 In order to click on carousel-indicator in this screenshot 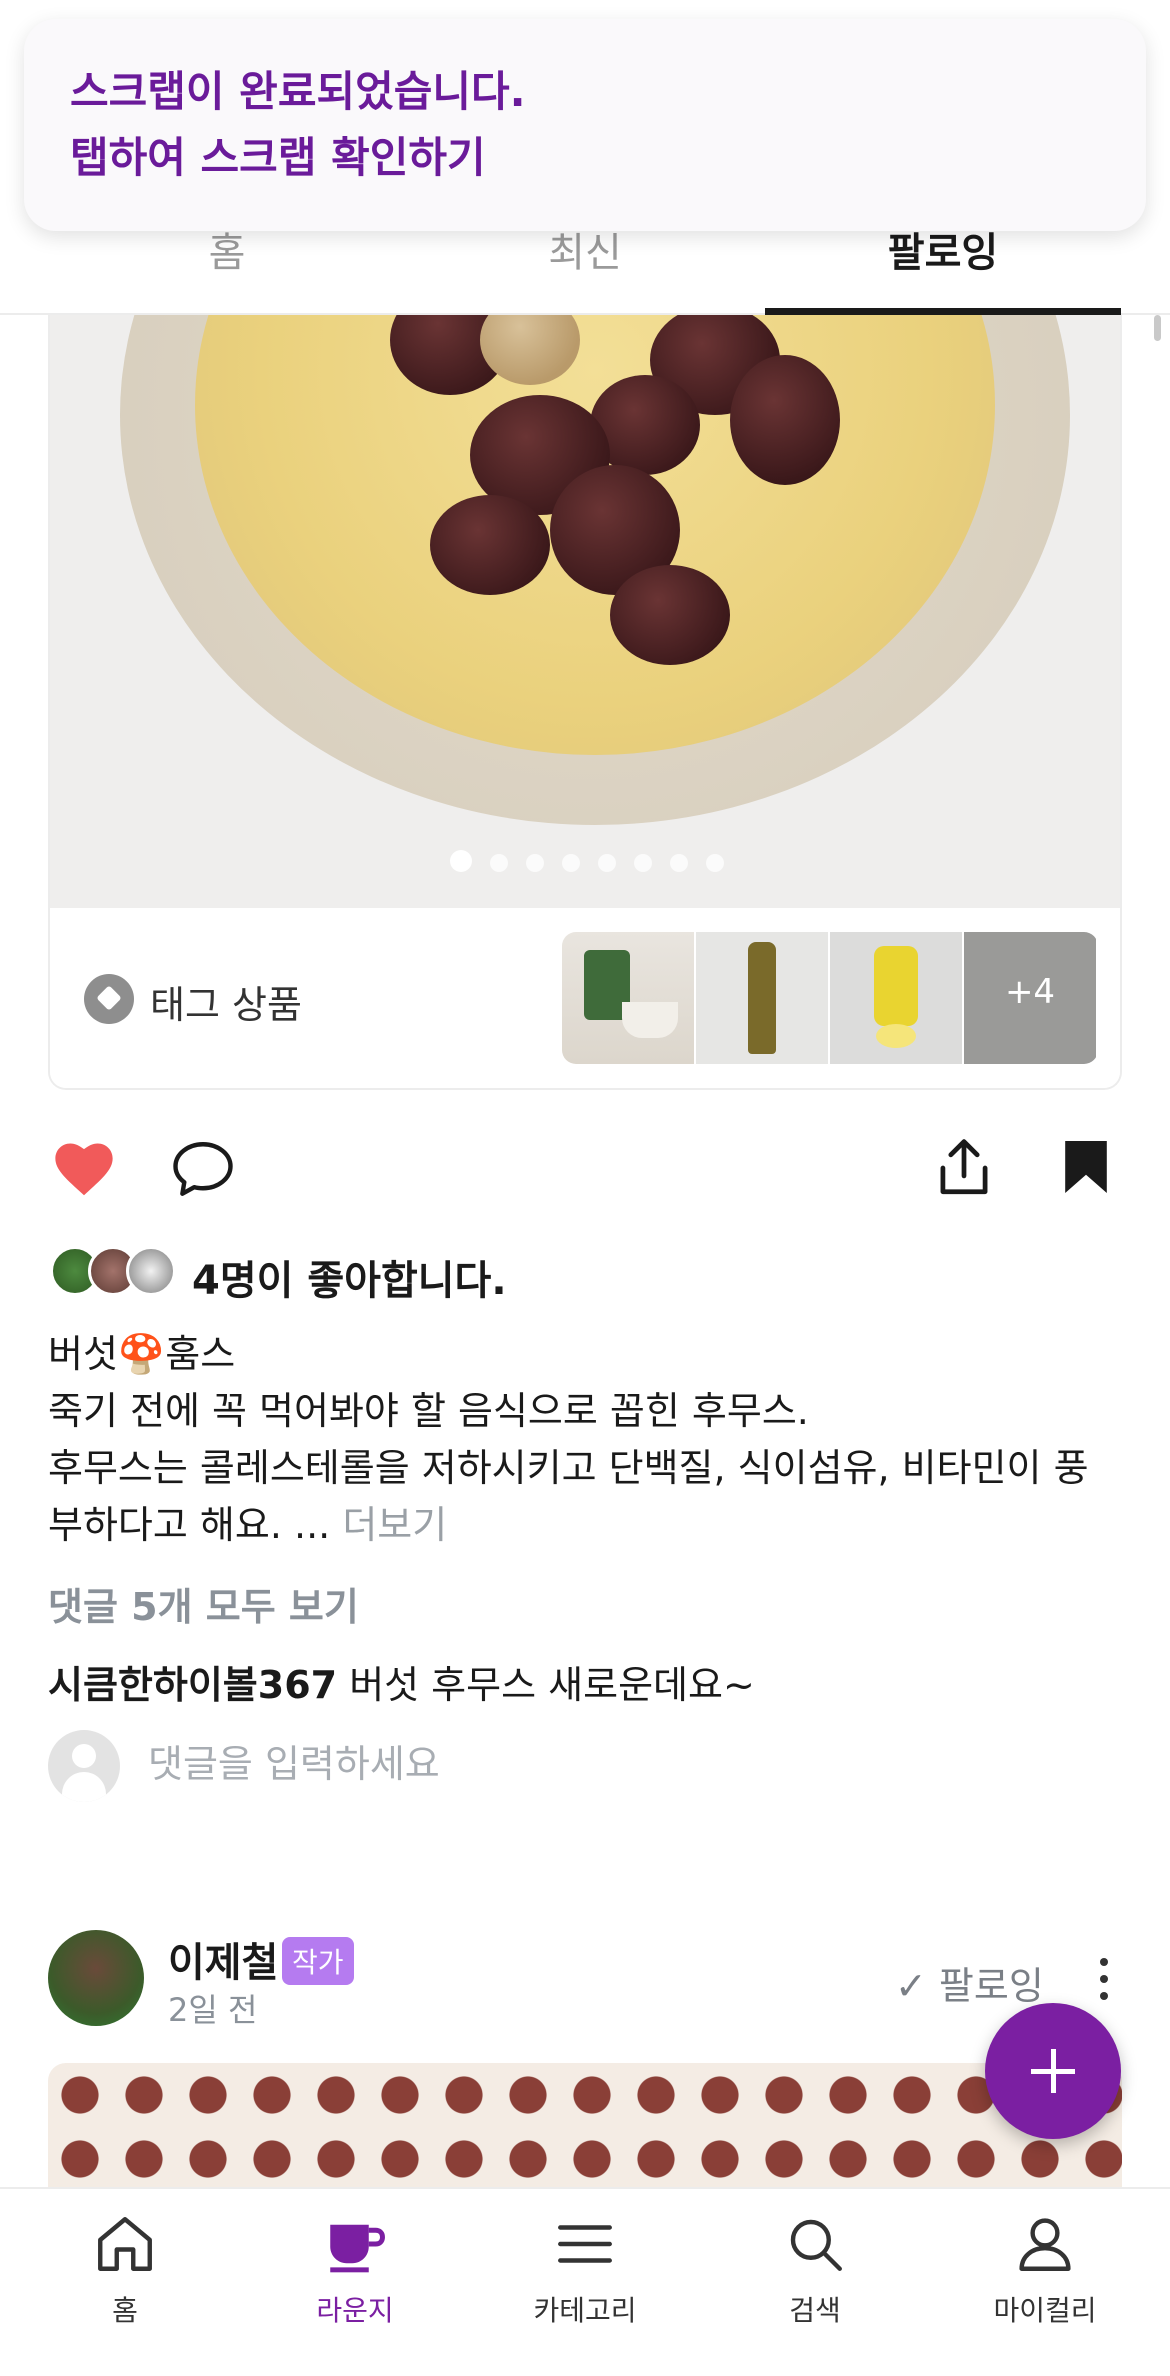, I will do `click(585, 863)`.